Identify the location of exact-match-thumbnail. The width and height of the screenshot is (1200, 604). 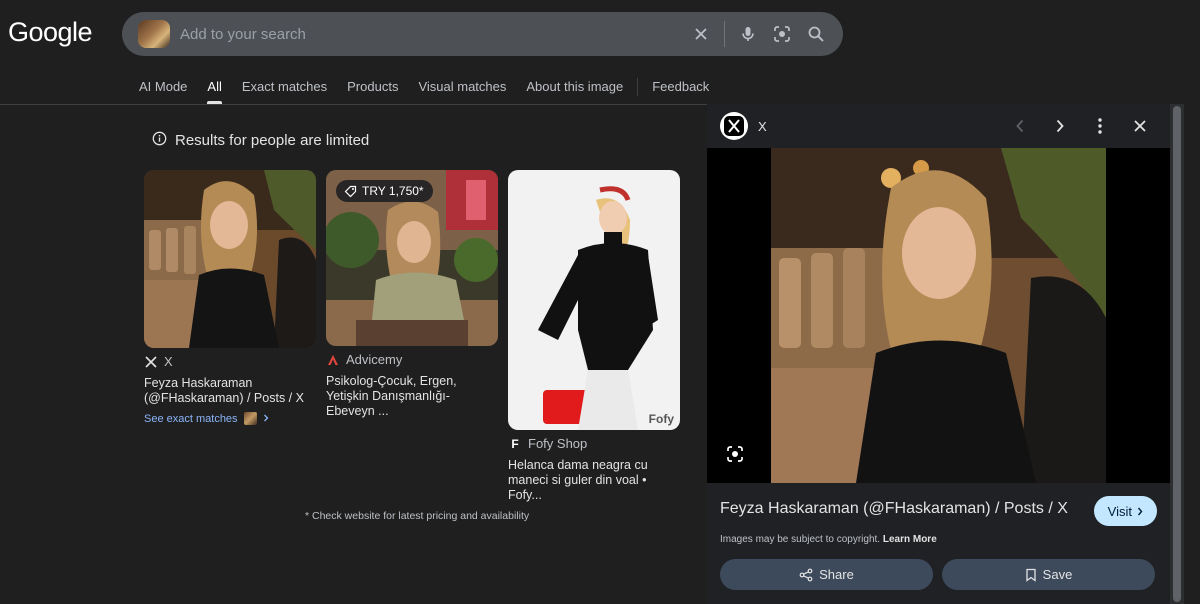
(250, 418).